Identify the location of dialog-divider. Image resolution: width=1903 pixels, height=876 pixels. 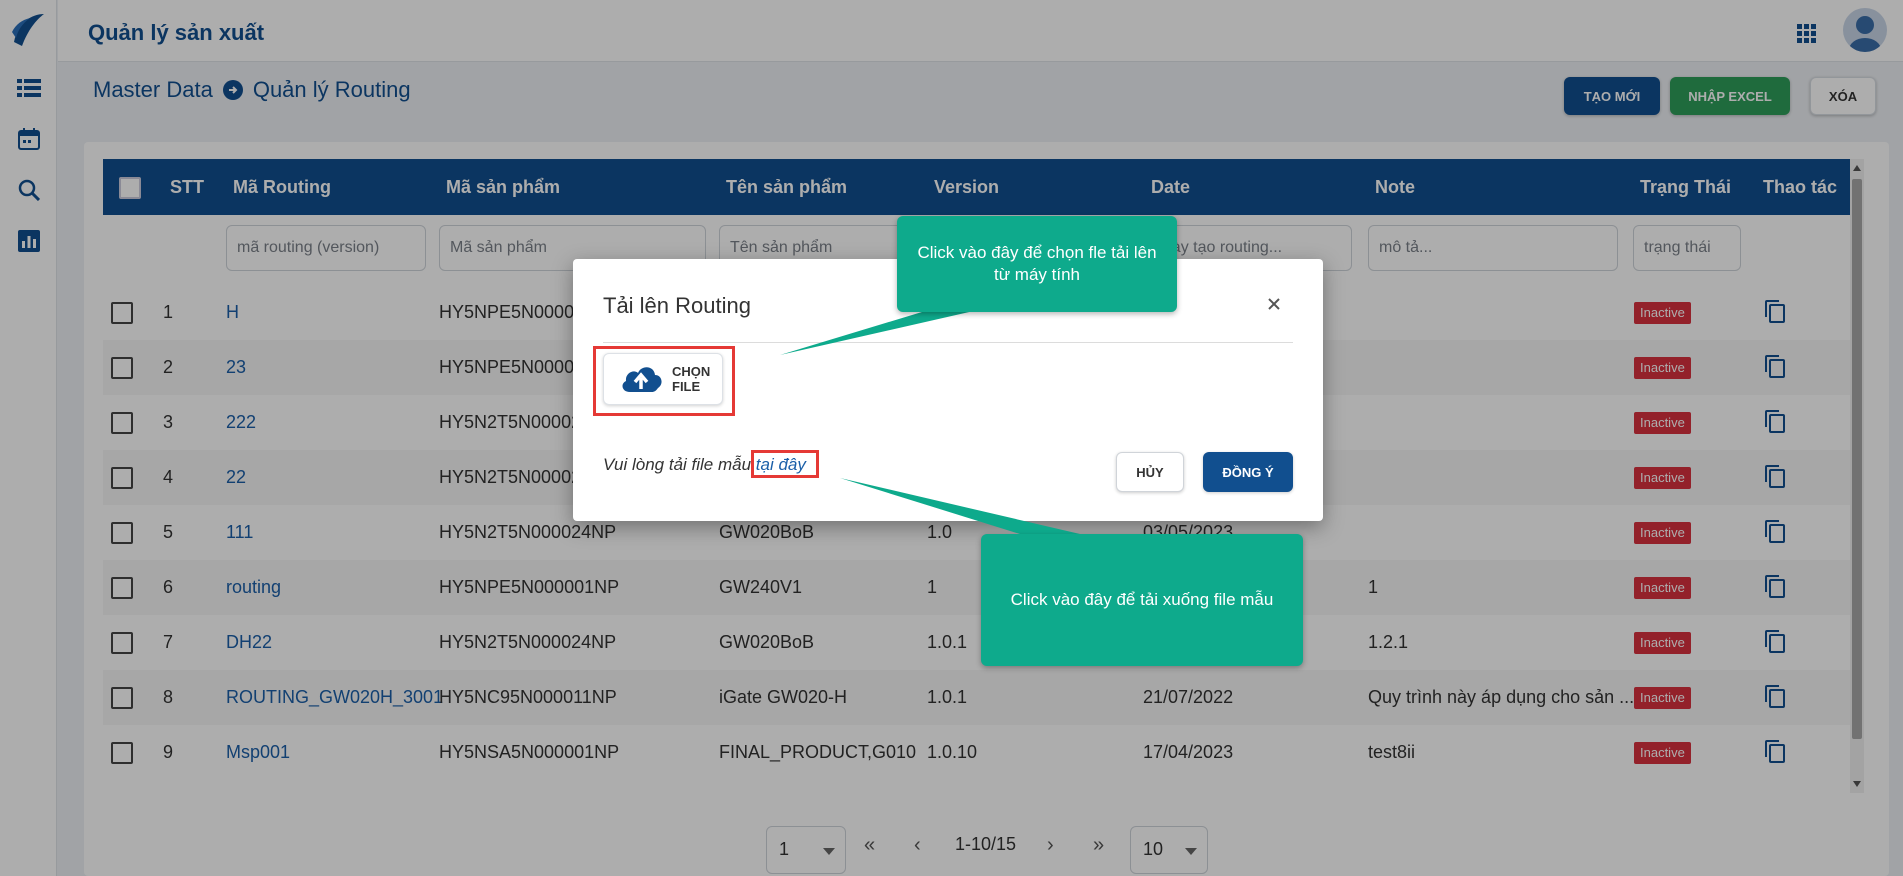
(948, 342).